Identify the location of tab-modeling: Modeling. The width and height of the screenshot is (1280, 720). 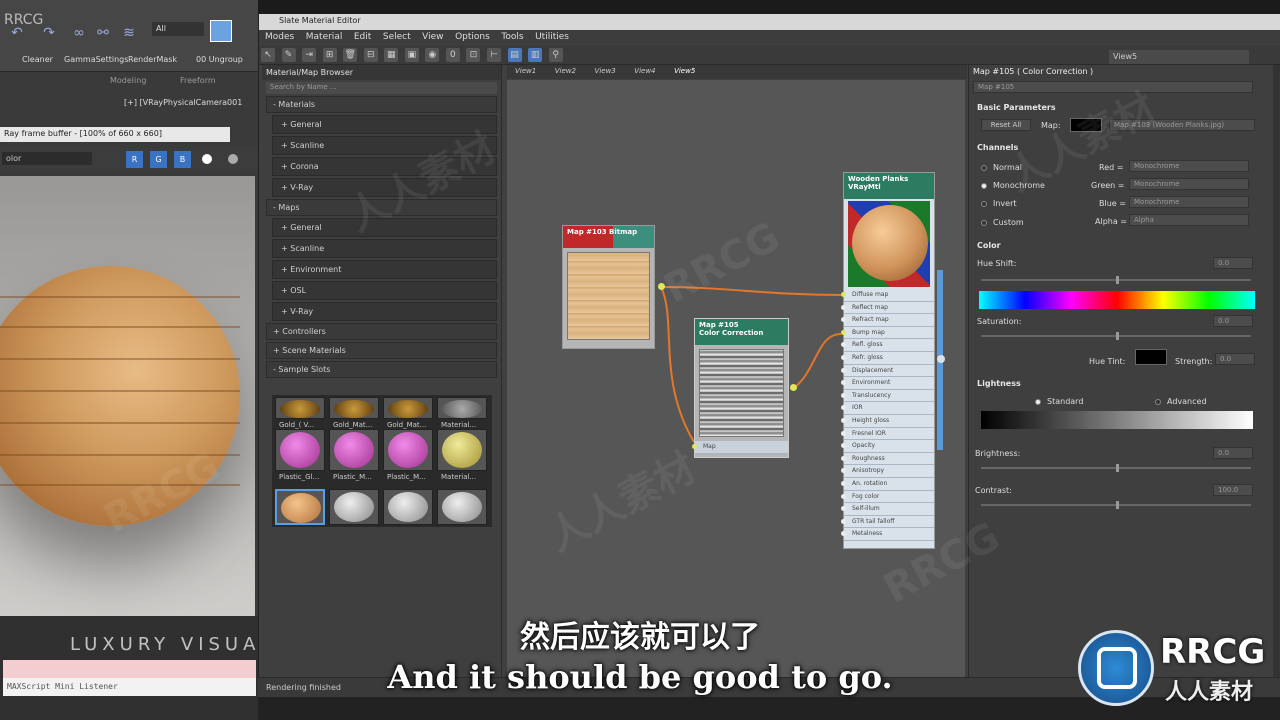
(128, 80).